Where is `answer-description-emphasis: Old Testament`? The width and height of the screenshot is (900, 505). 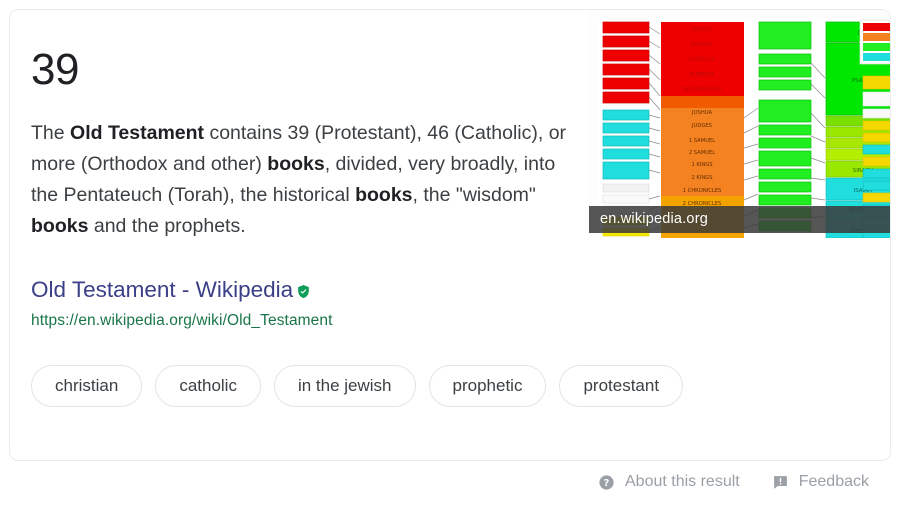 answer-description-emphasis: Old Testament is located at coordinates (137, 133).